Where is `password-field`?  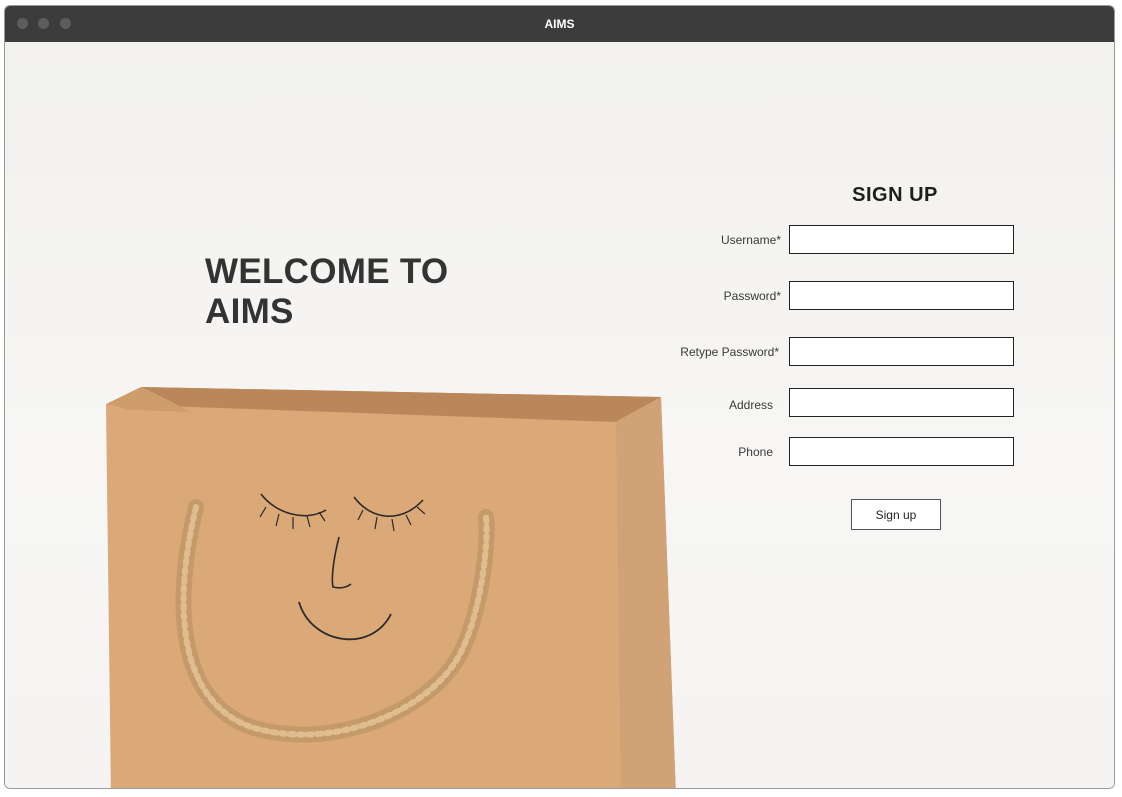 password-field is located at coordinates (901, 295).